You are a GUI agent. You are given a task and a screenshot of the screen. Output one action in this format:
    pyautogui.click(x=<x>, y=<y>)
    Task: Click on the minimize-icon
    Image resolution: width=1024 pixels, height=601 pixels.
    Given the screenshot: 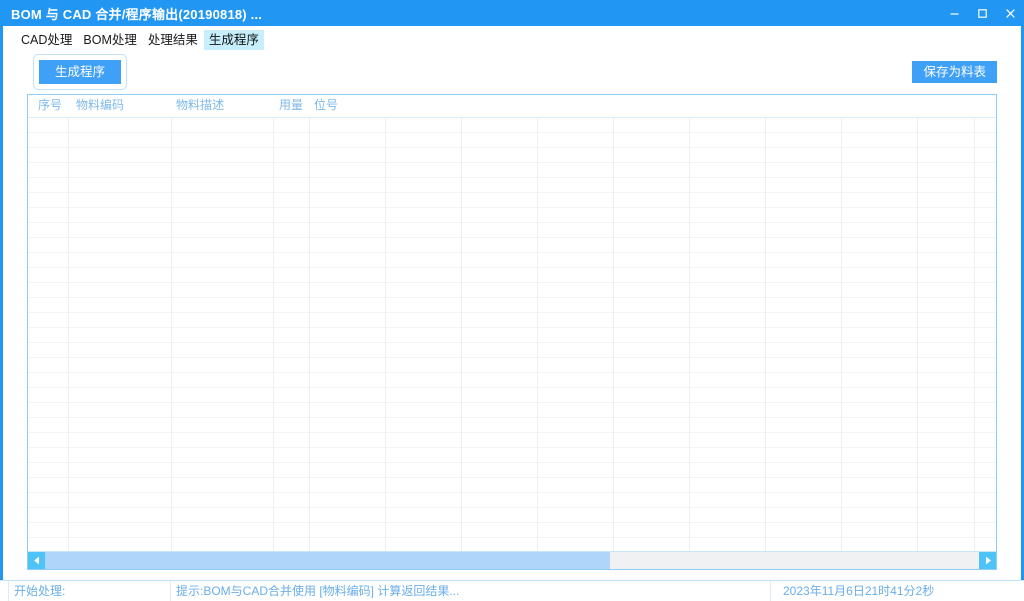 What is the action you would take?
    pyautogui.click(x=954, y=13)
    